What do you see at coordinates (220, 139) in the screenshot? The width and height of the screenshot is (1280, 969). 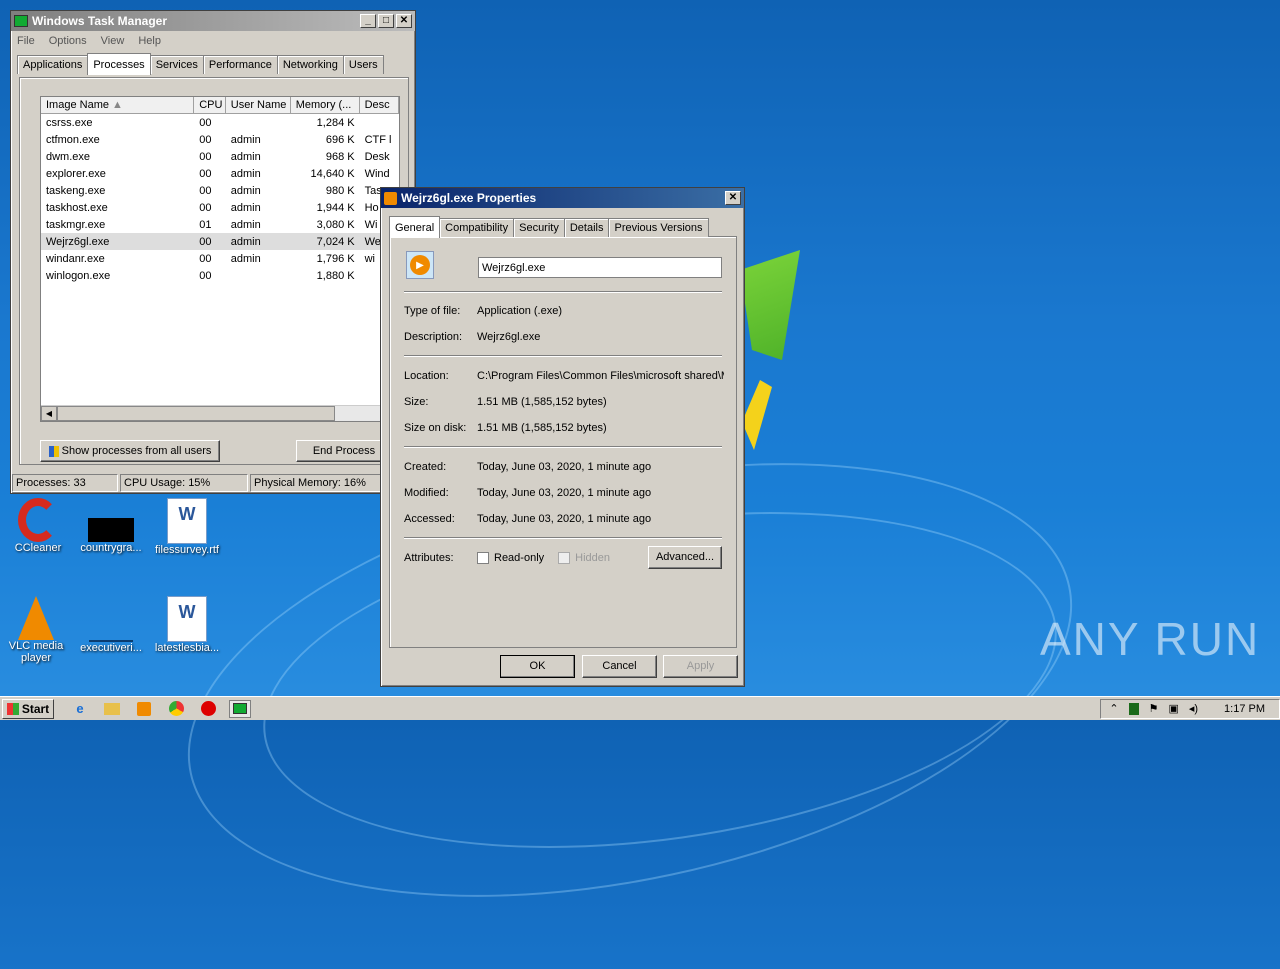 I see `table-row: ctfmon.exe 00 admin 696 K CTF l` at bounding box center [220, 139].